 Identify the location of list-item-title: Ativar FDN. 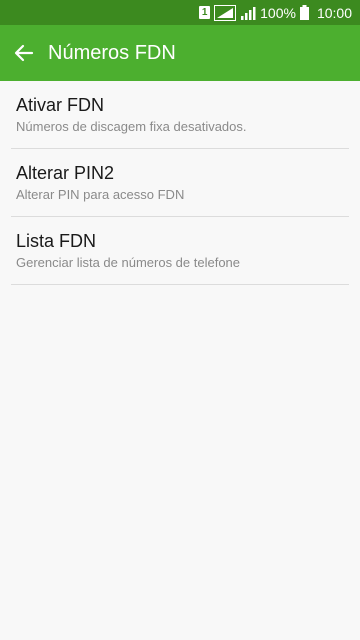
(60, 105).